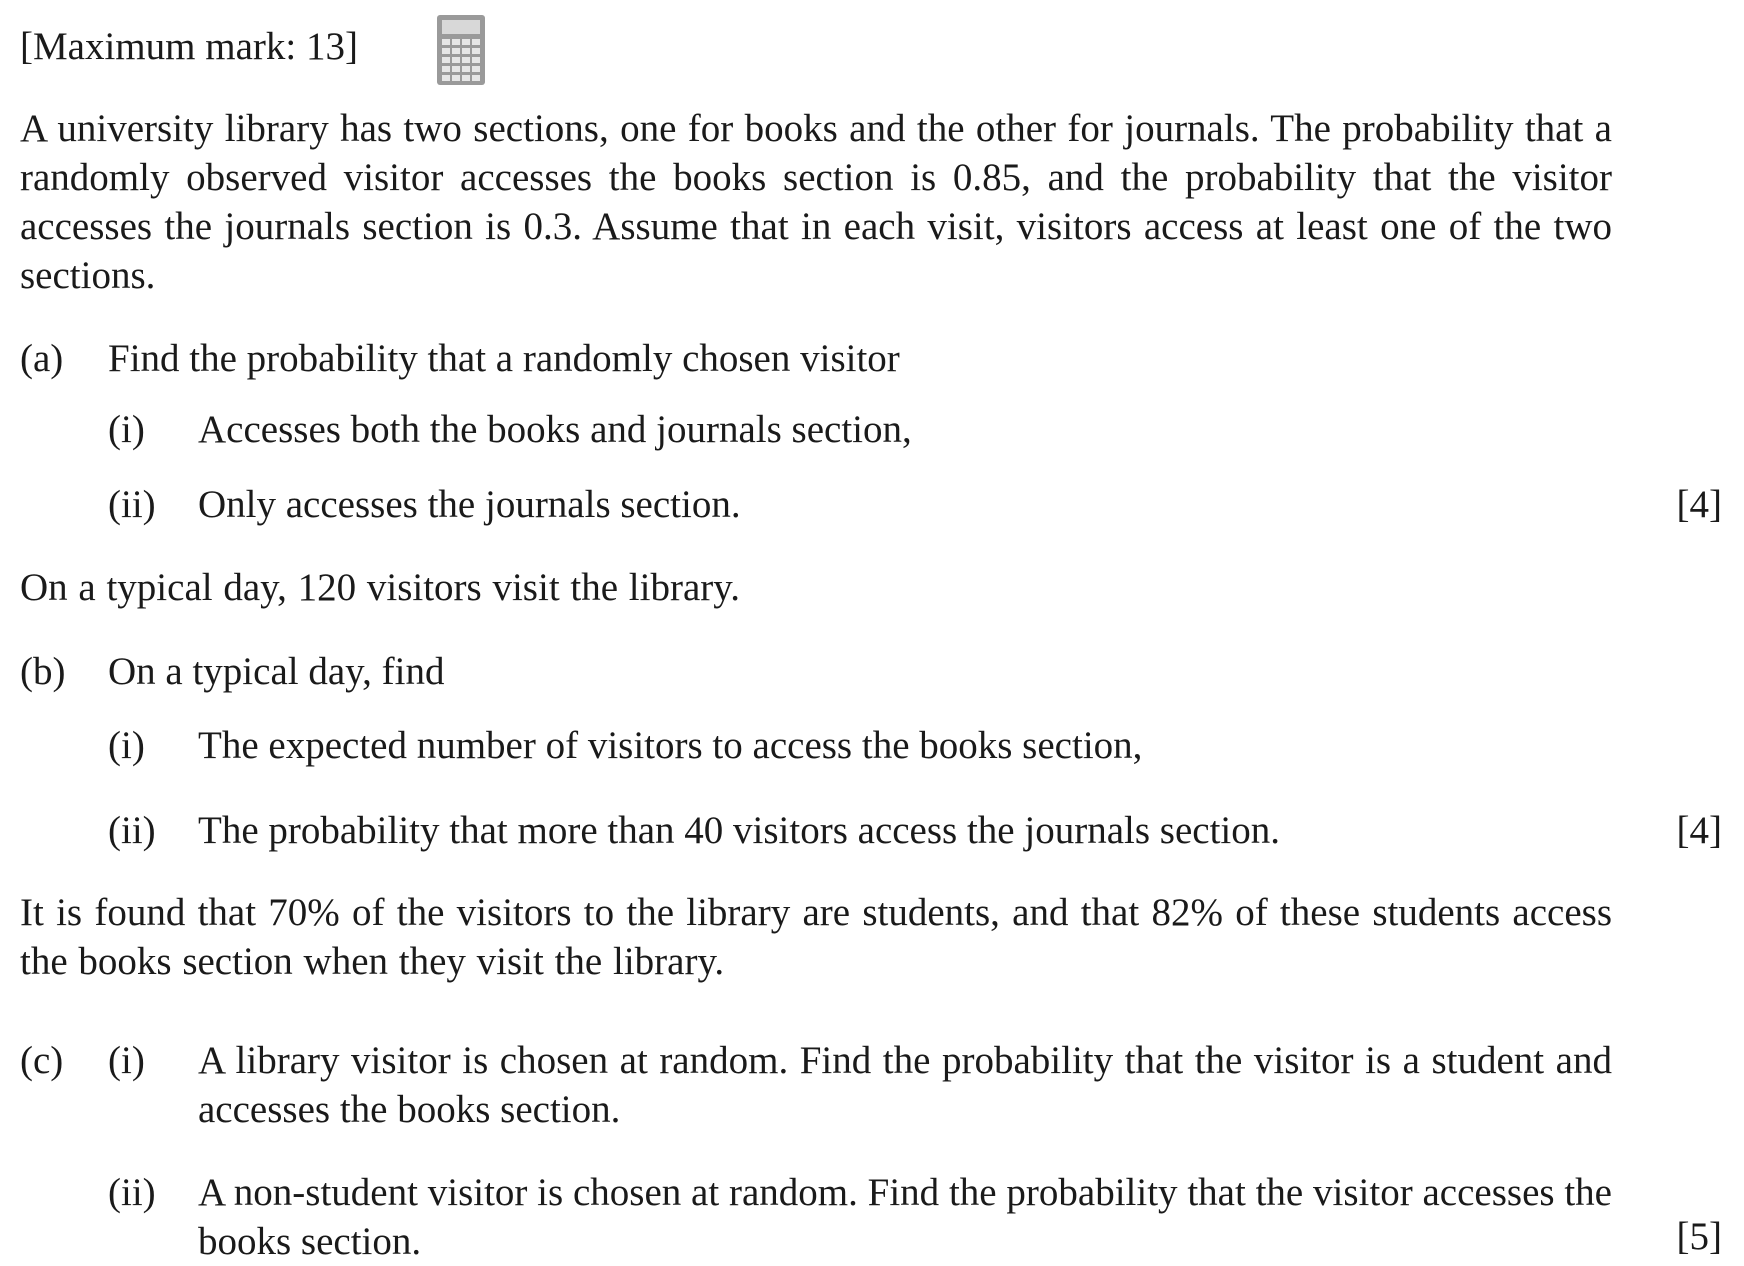  I want to click on part-a-i-label: (i), so click(126, 429).